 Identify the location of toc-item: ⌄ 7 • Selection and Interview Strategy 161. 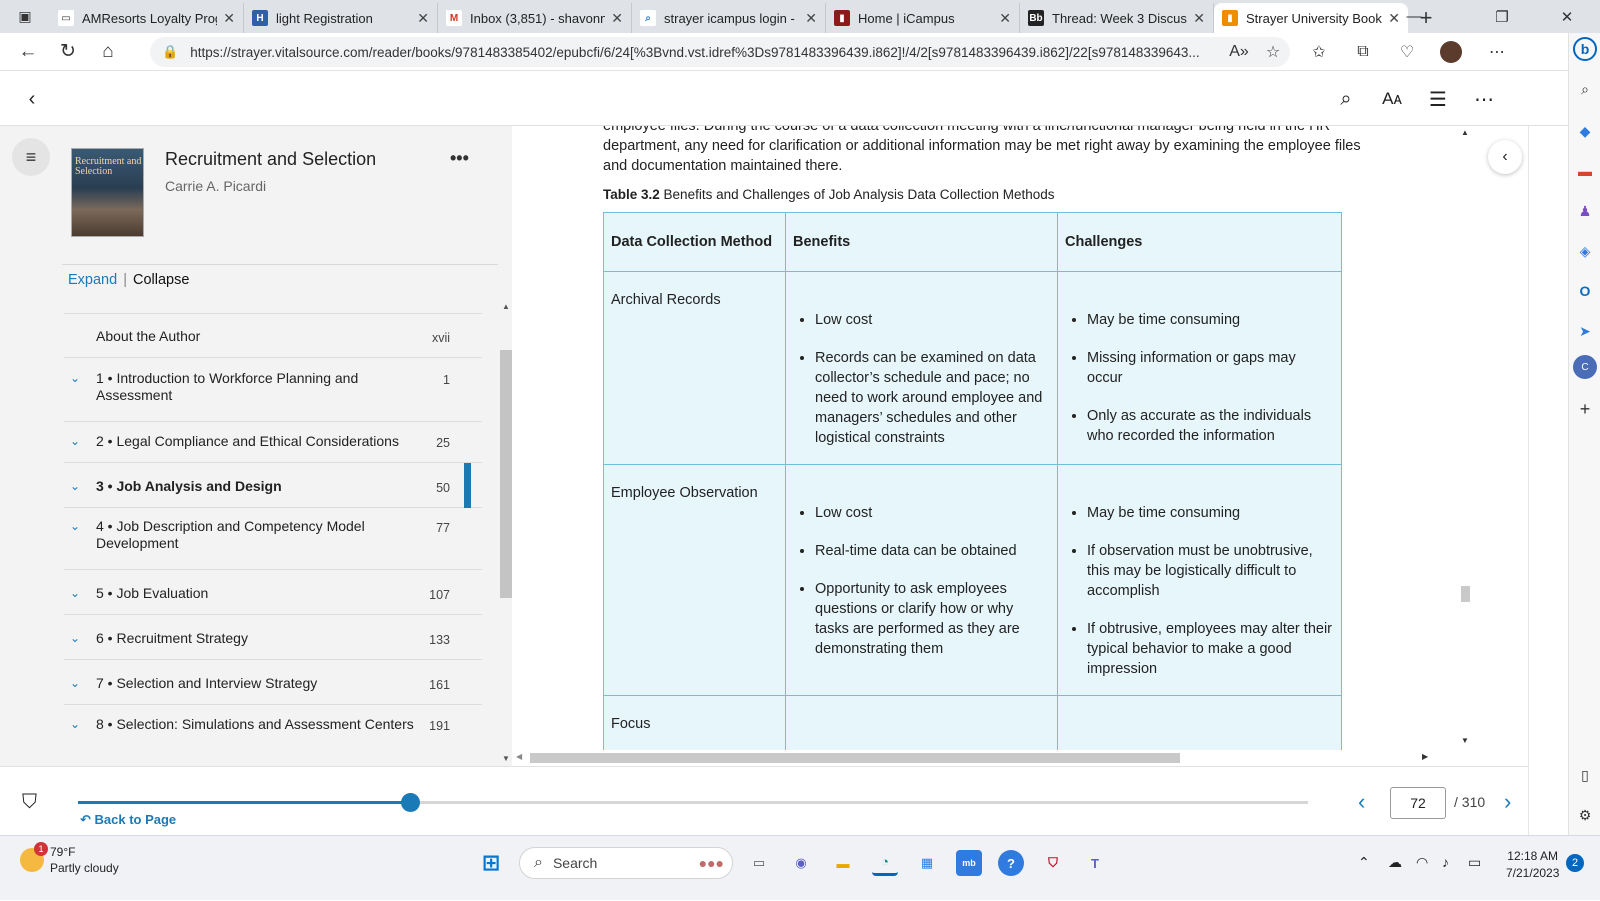
(273, 683).